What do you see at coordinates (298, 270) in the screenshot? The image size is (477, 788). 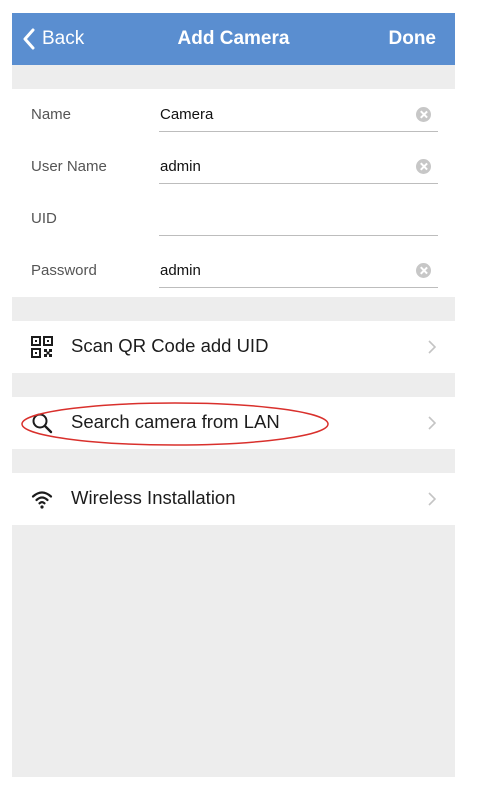 I see `password-field: admin` at bounding box center [298, 270].